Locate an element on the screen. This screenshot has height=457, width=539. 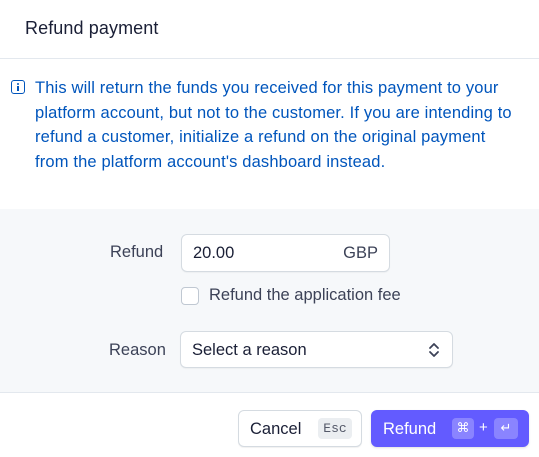
reason-select: Select a reason is located at coordinates (316, 349).